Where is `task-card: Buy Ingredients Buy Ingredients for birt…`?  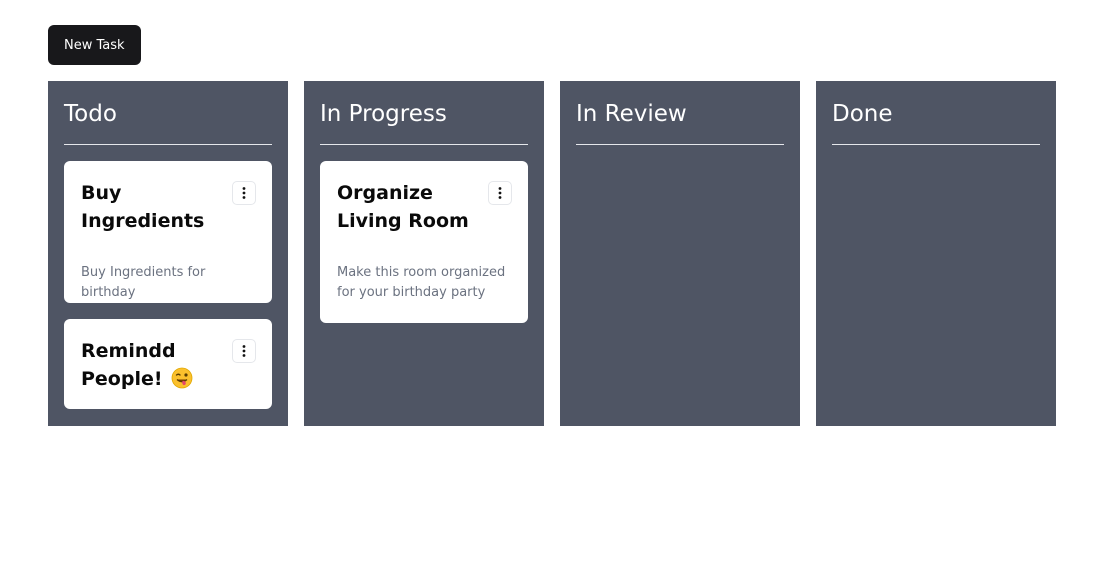
task-card: Buy Ingredients Buy Ingredients for birt… is located at coordinates (168, 232).